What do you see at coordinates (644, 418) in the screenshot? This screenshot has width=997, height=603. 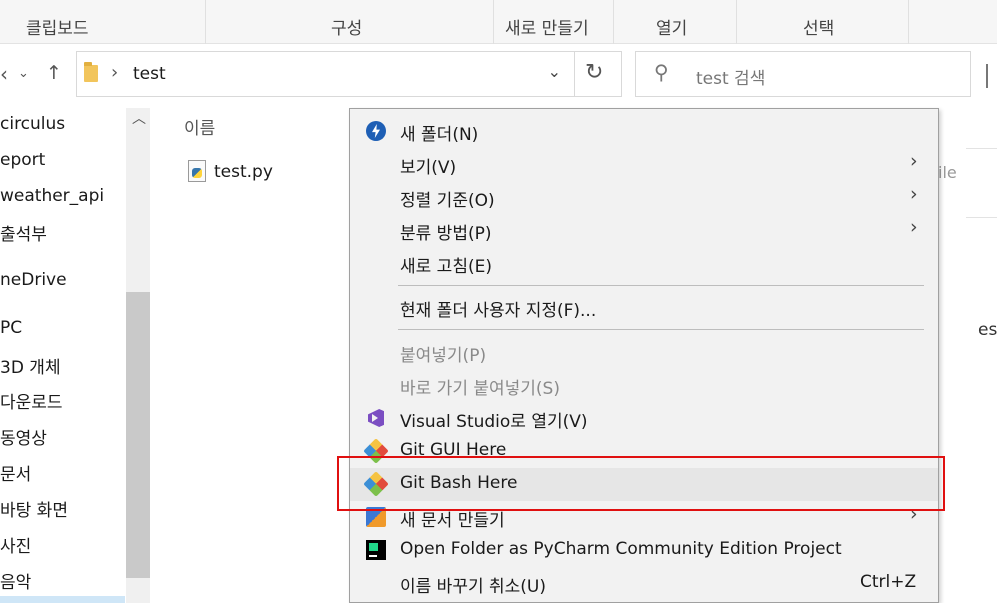 I see `menu-item-open-visual-studio: Visual Studio로 열기(V)` at bounding box center [644, 418].